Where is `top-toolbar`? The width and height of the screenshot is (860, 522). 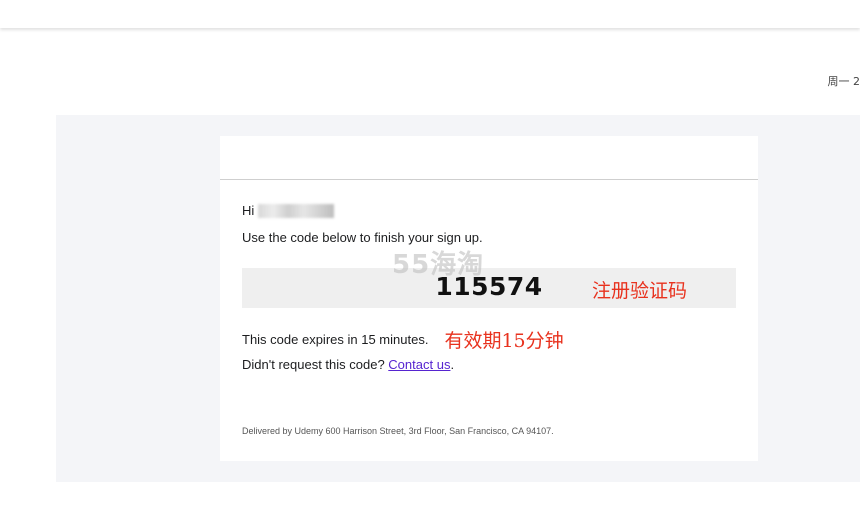
top-toolbar is located at coordinates (430, 14).